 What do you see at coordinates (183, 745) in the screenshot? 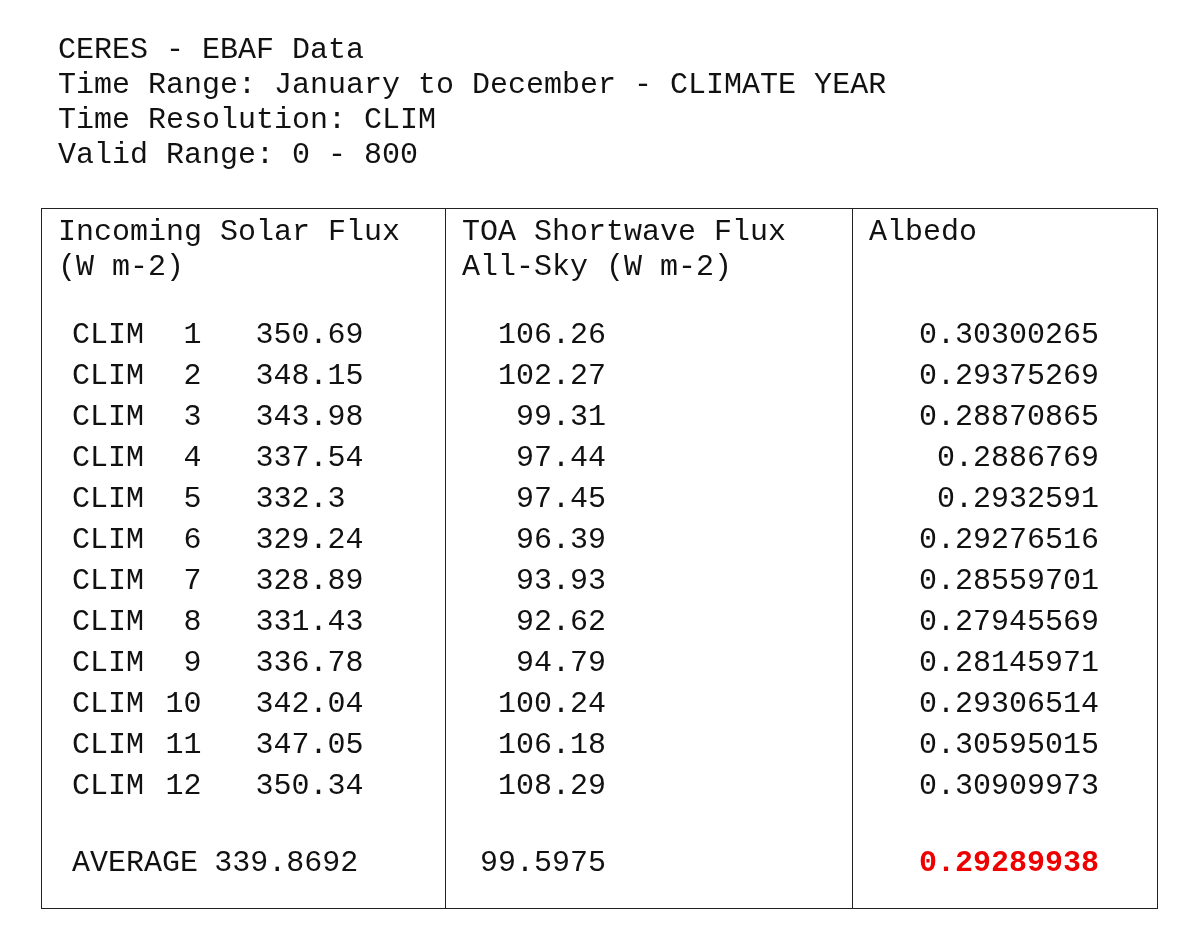
I see `table-cell-text: 11` at bounding box center [183, 745].